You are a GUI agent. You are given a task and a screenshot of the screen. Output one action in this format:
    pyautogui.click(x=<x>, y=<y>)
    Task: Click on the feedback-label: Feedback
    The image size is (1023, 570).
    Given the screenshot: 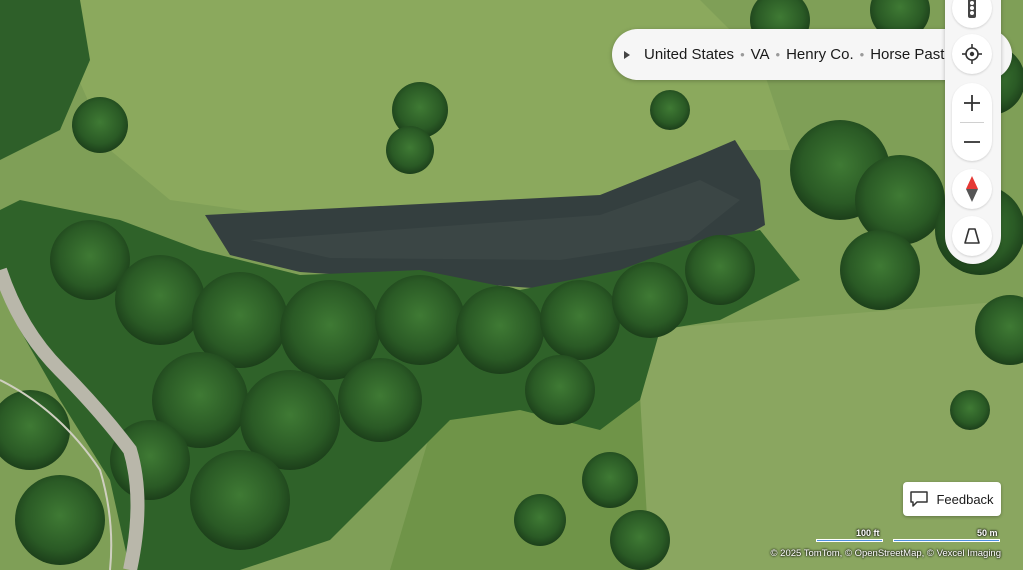 What is the action you would take?
    pyautogui.click(x=965, y=499)
    